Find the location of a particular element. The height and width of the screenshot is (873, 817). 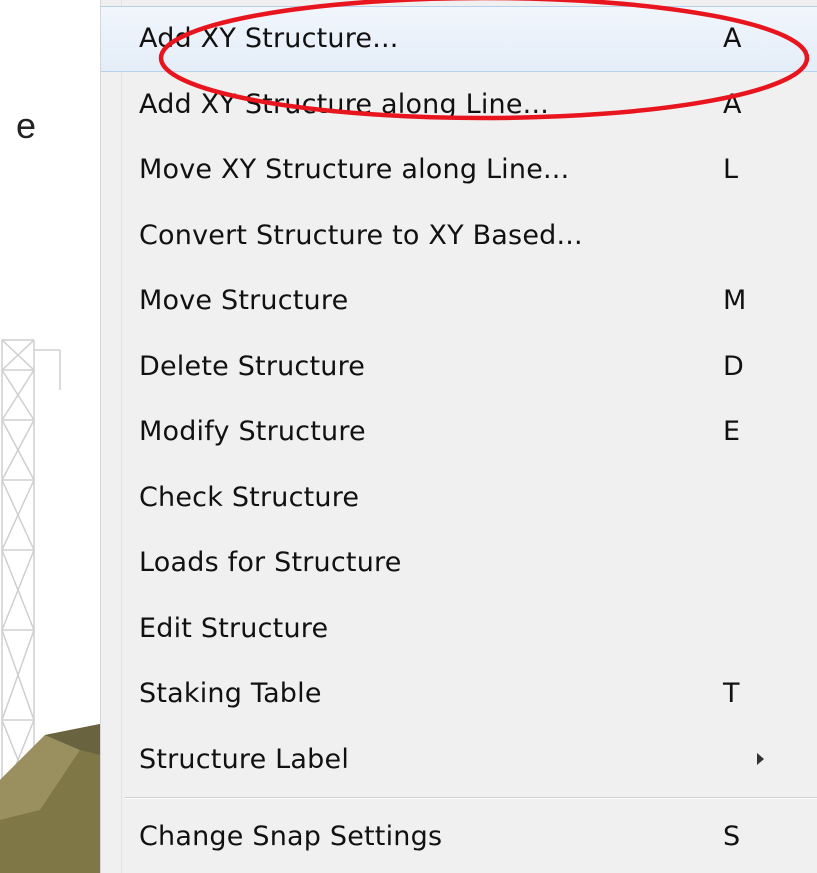

menu-item-label: Check Structure is located at coordinates (249, 497).